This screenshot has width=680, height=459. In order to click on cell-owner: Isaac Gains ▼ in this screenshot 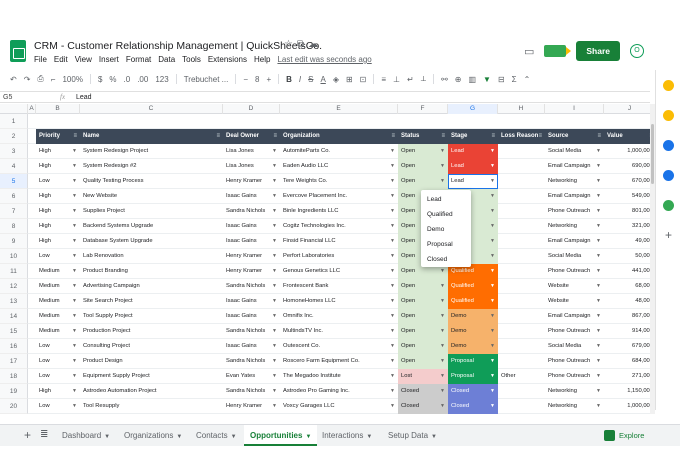, I will do `click(251, 316)`.